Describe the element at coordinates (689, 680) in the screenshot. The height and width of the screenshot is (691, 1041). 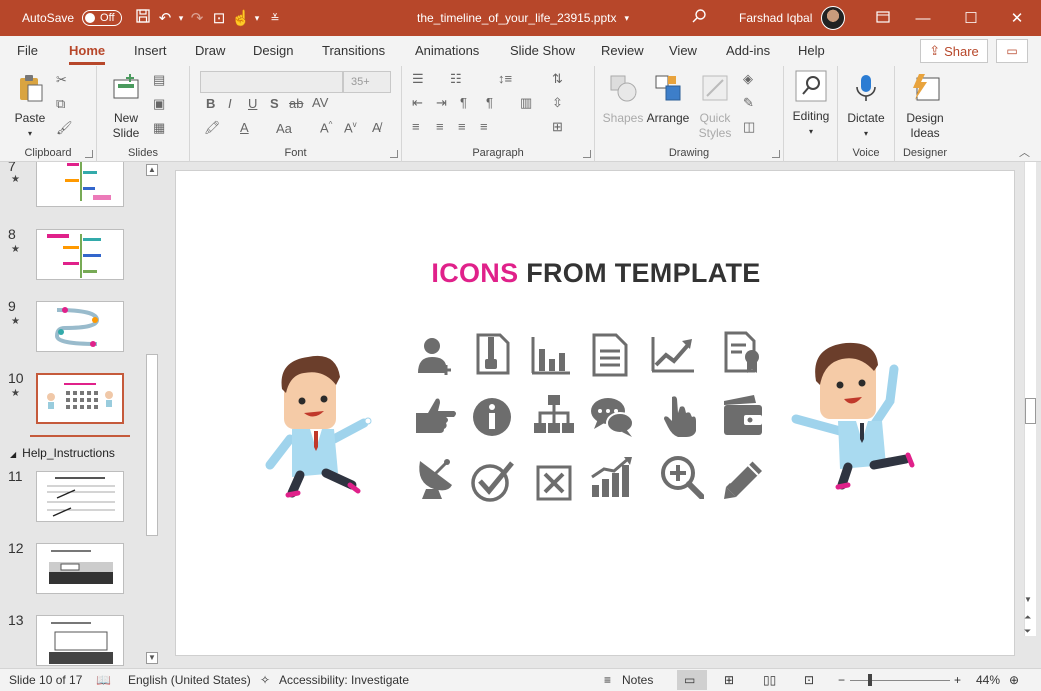
I see `normal-view-icon: ▭` at that location.